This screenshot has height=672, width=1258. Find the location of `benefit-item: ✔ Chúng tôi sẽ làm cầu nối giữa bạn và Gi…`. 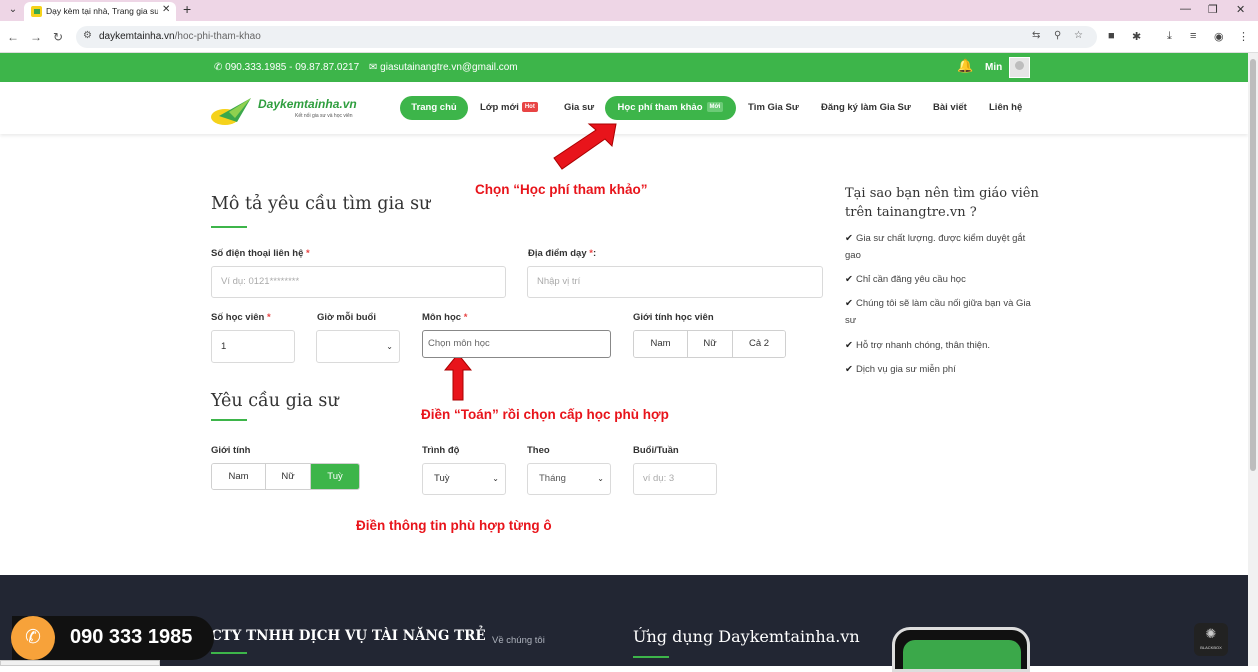

benefit-item: ✔ Chúng tôi sẽ làm cầu nối giữa bạn và Gi… is located at coordinates (938, 312).